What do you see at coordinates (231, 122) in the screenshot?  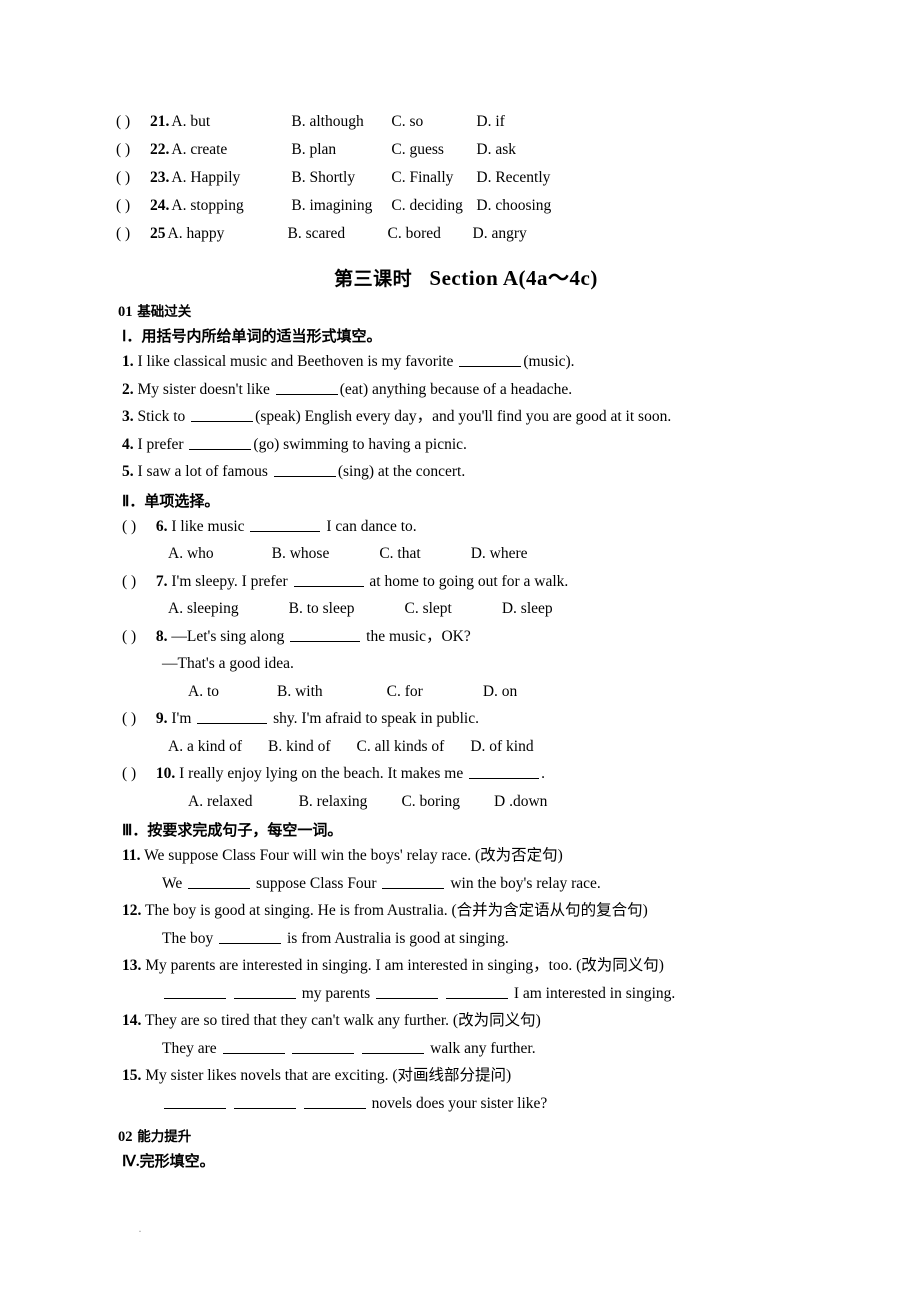 I see `choice-a: A. but` at bounding box center [231, 122].